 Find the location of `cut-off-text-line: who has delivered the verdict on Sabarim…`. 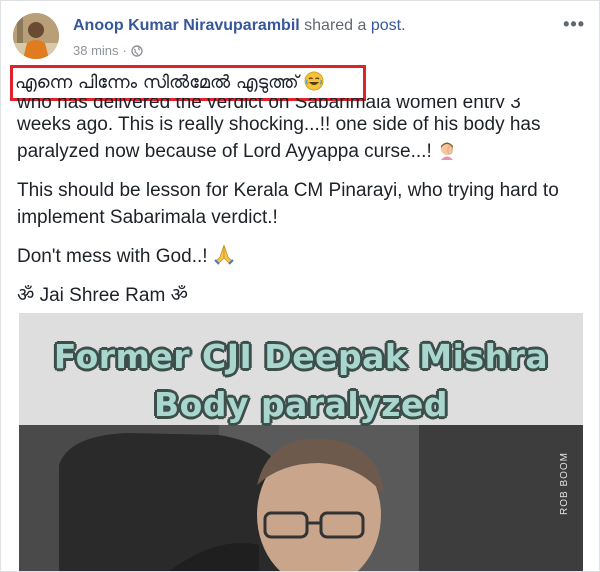

cut-off-text-line: who has delivered the verdict on Sabarim… is located at coordinates (297, 103).